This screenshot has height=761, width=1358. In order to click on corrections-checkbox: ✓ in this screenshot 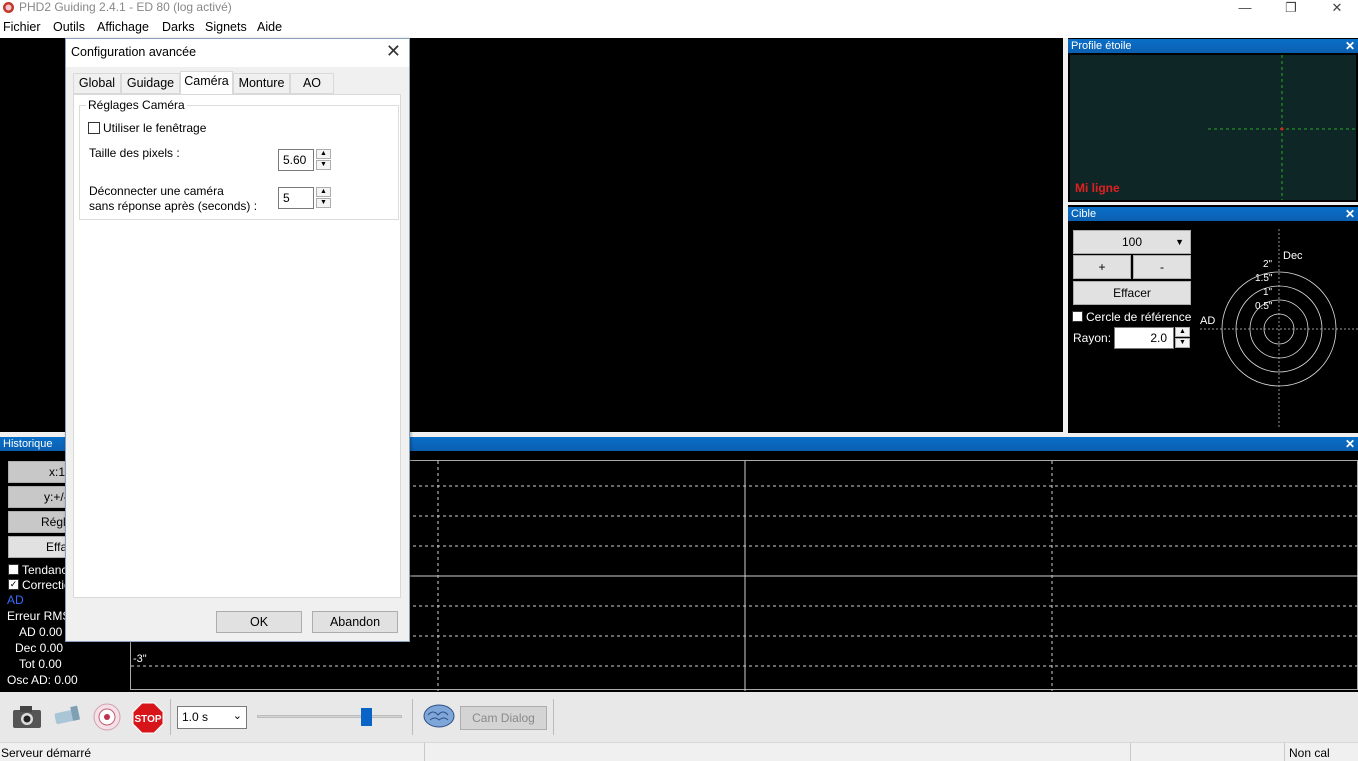, I will do `click(13, 584)`.